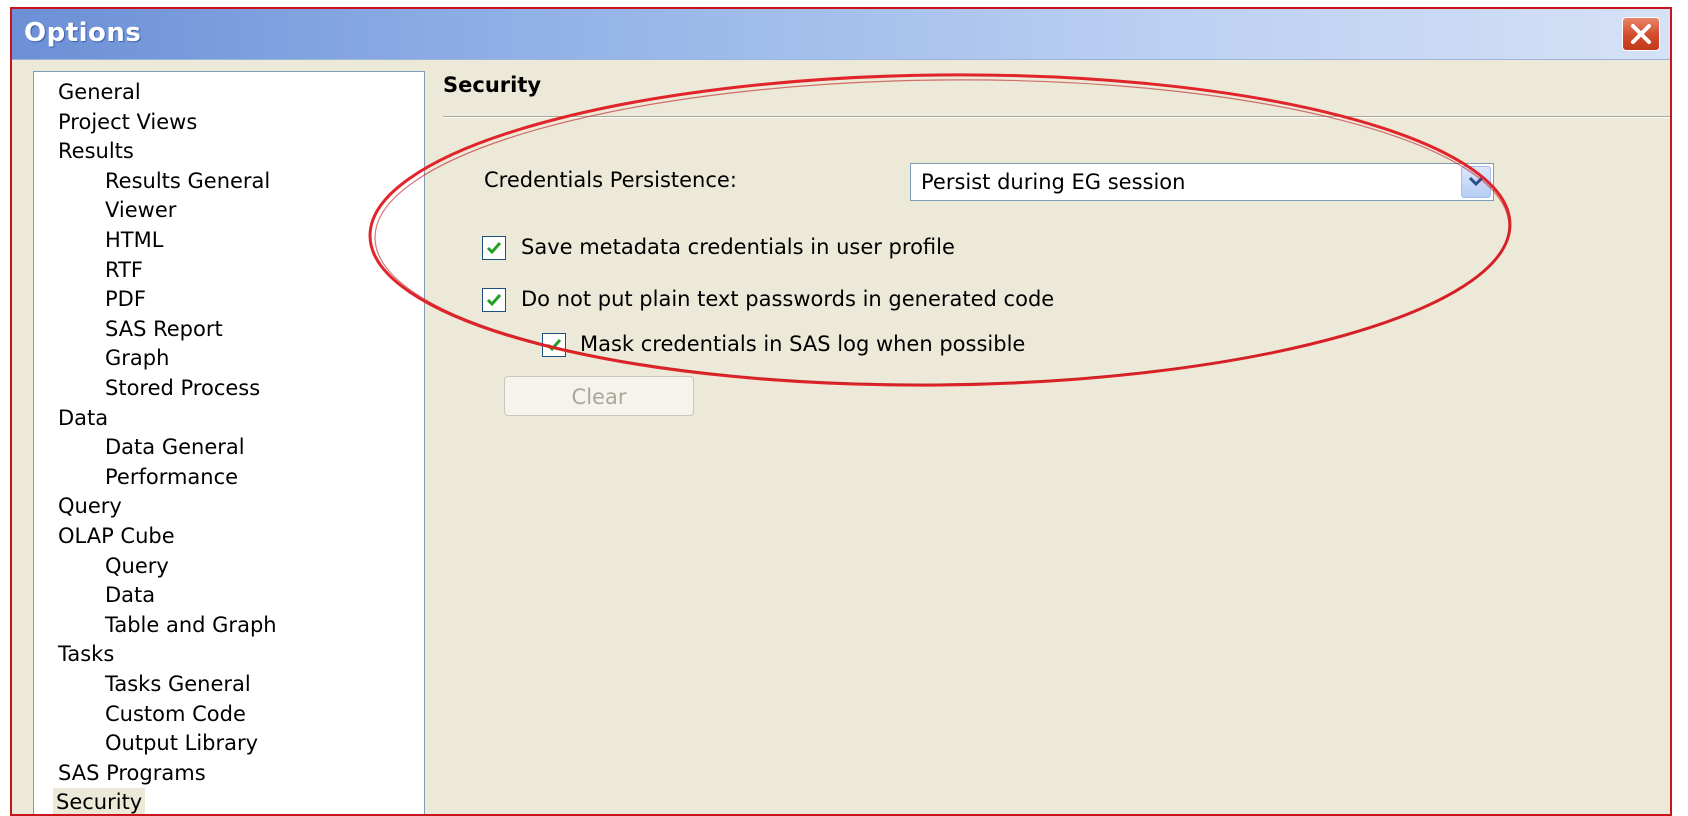 Image resolution: width=1688 pixels, height=816 pixels. I want to click on close-button, so click(1641, 34).